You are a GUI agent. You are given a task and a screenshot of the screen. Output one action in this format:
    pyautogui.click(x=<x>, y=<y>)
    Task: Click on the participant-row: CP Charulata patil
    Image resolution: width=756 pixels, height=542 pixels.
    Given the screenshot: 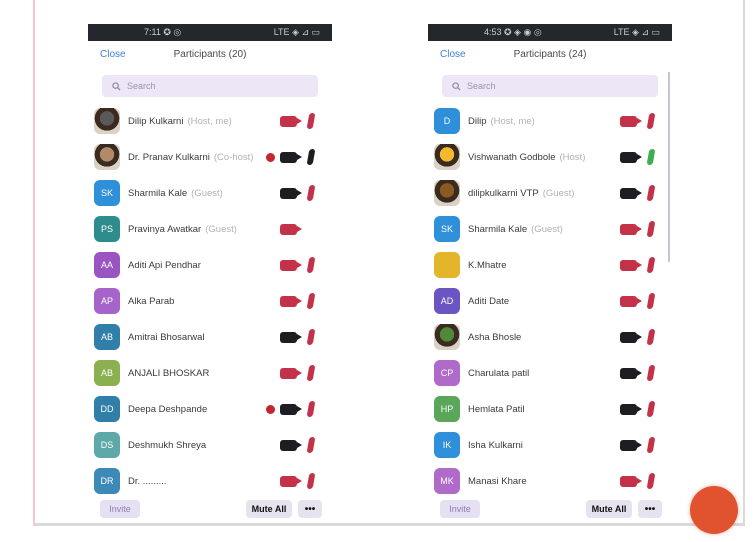 What is the action you would take?
    pyautogui.click(x=550, y=373)
    